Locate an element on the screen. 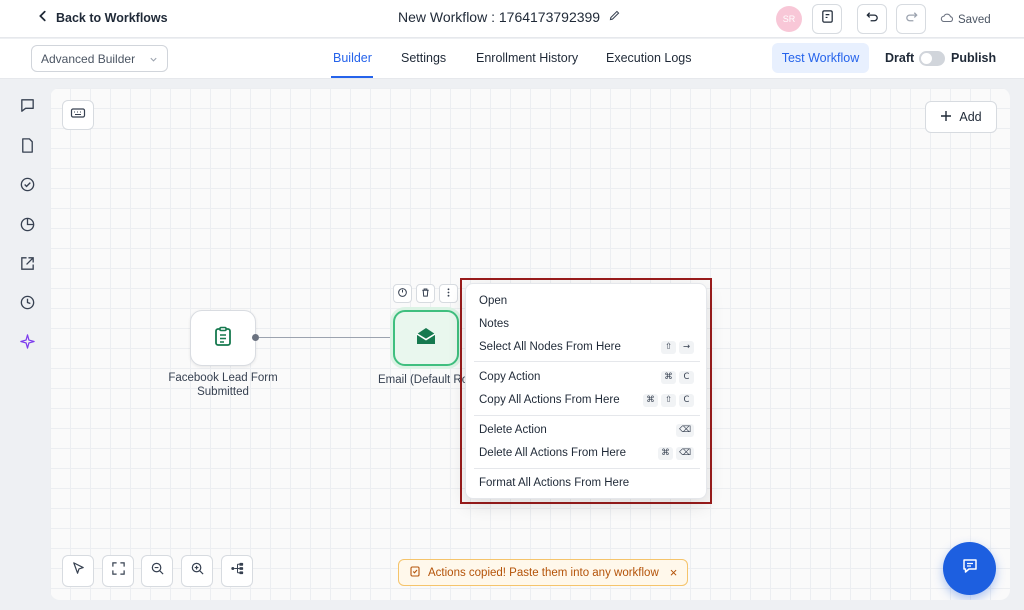 The image size is (1024, 610). back-to-workflows-link: Back to Workflows is located at coordinates (102, 17).